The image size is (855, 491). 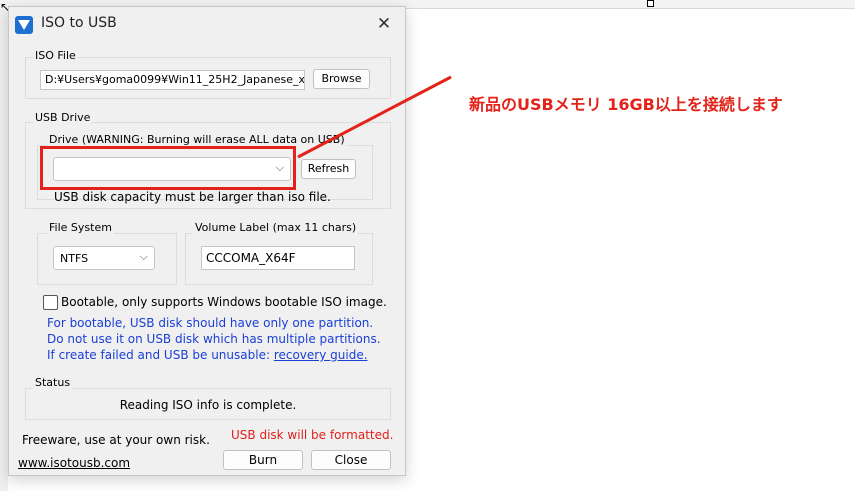 What do you see at coordinates (626, 104) in the screenshot?
I see `annotation-text: 新品のUSBメモリ 16GB以上を接続します` at bounding box center [626, 104].